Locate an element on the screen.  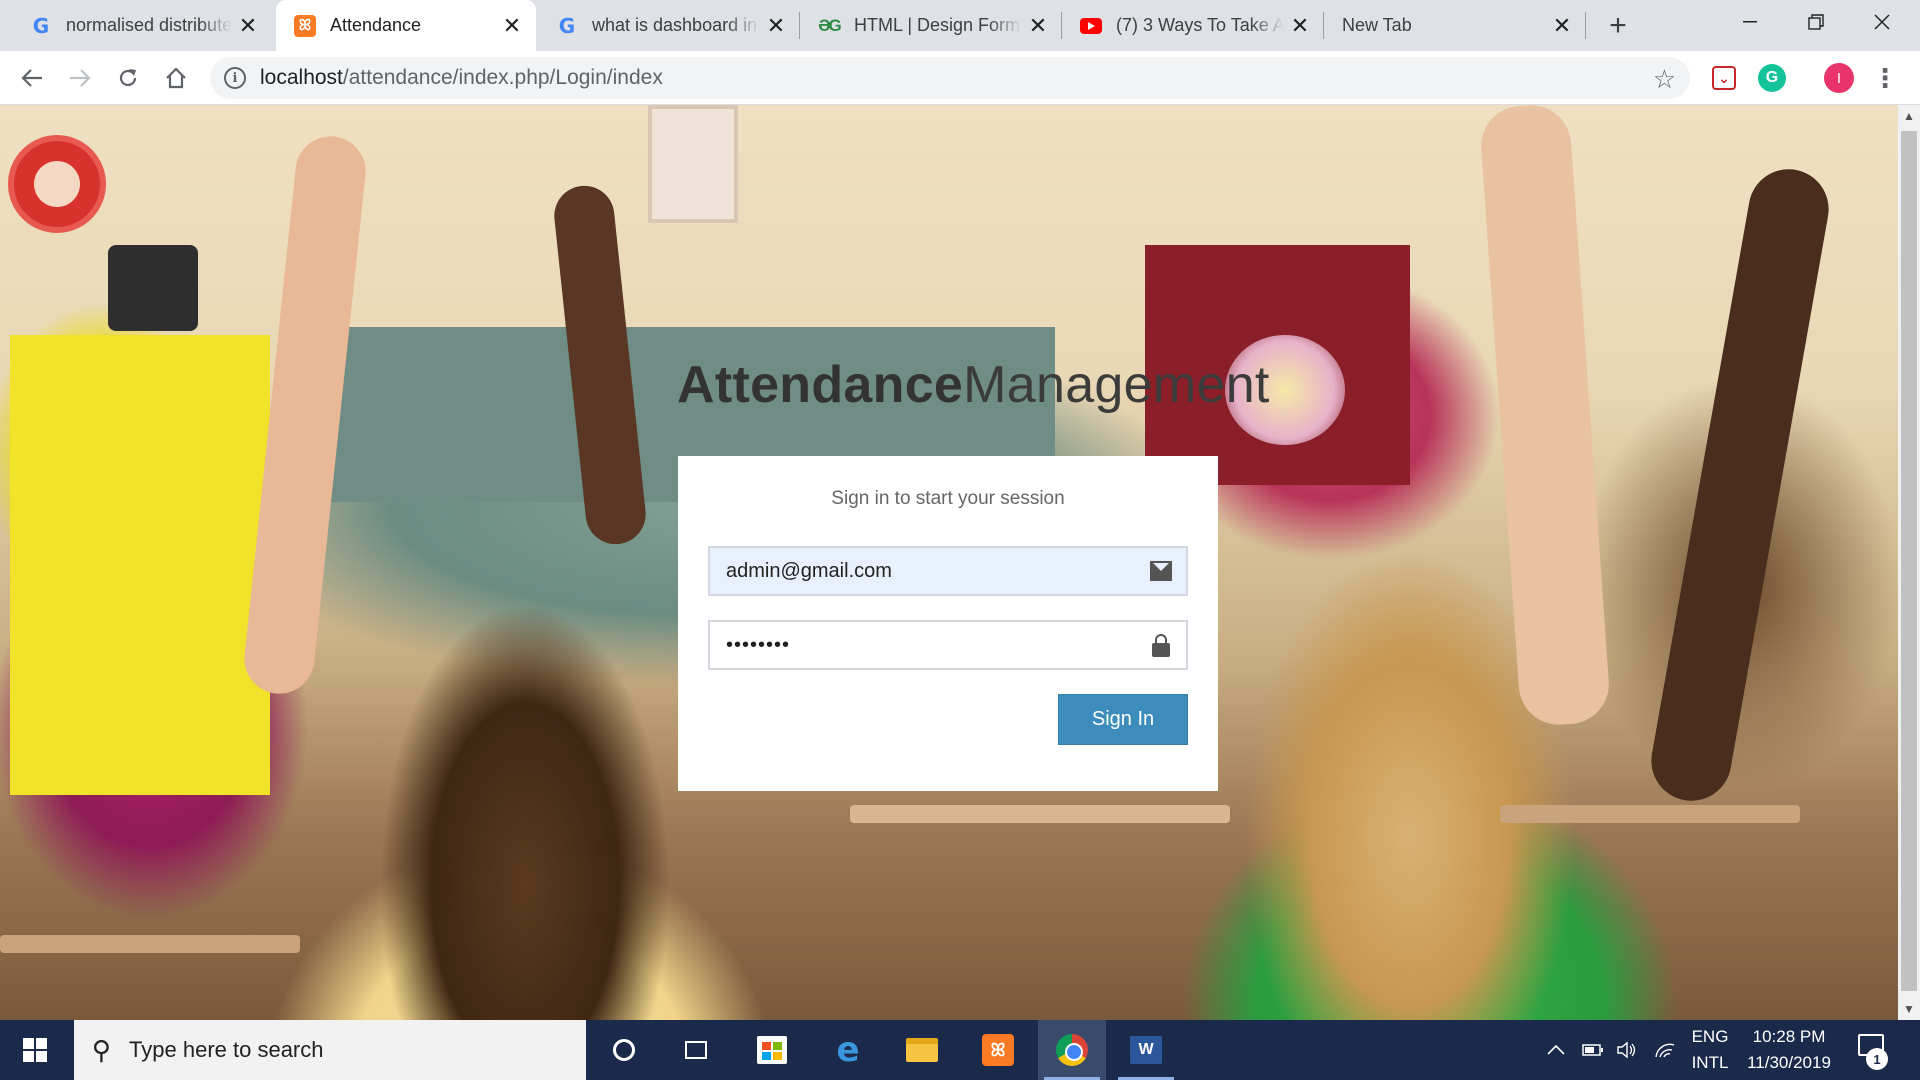
back-arrow-icon is located at coordinates (31, 78).